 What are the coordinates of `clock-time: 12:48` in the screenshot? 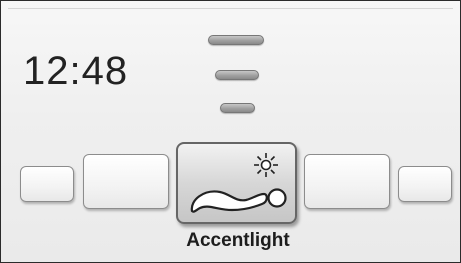 It's located at (76, 71).